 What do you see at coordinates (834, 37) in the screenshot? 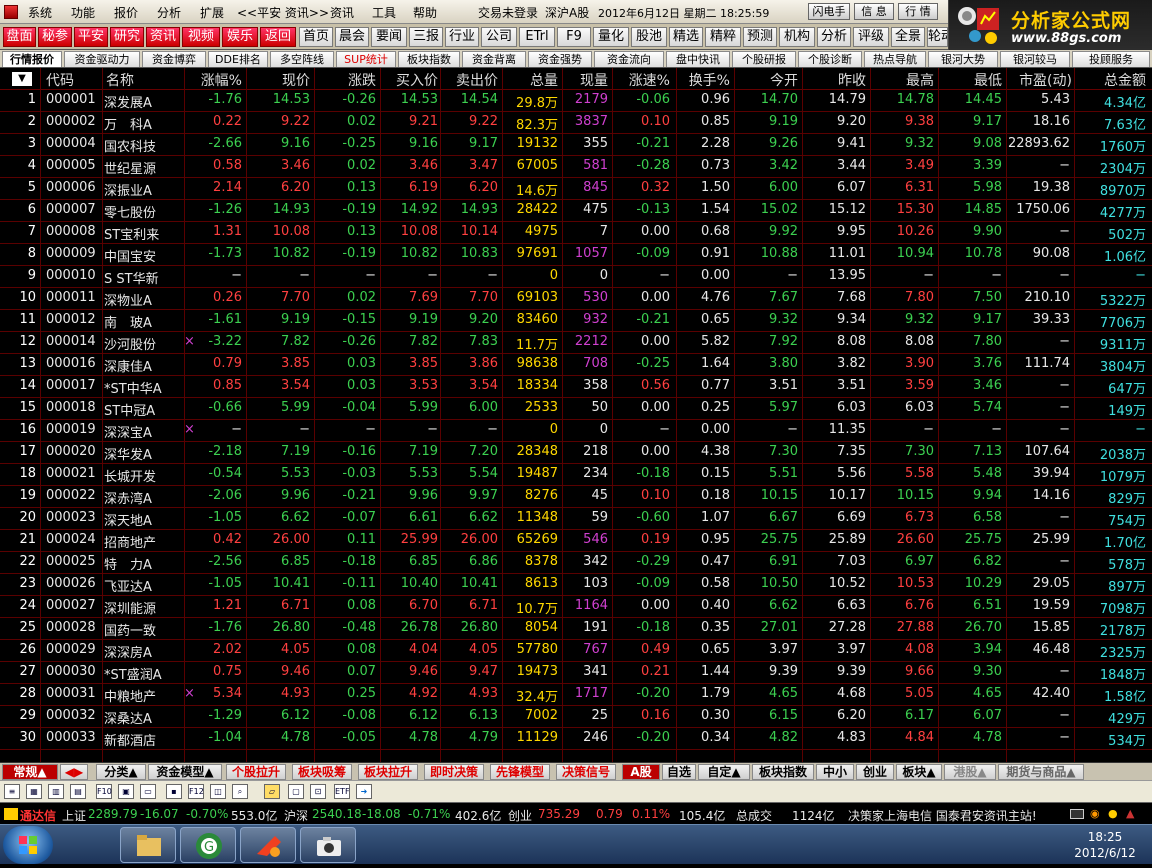
I see `toolbar-analysis: 分析` at bounding box center [834, 37].